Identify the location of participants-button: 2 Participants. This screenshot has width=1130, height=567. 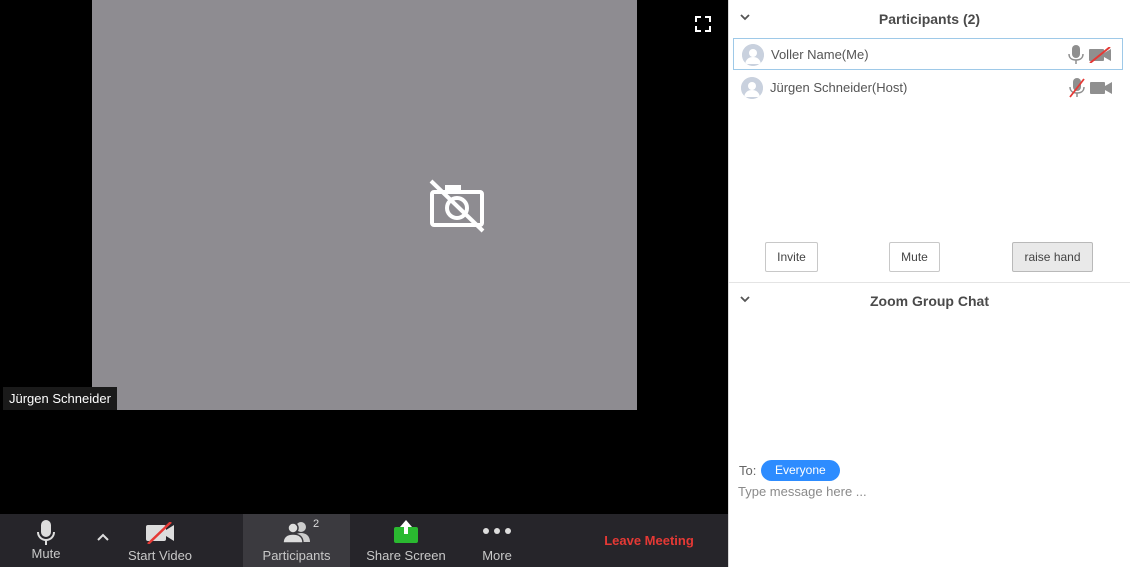
(296, 540).